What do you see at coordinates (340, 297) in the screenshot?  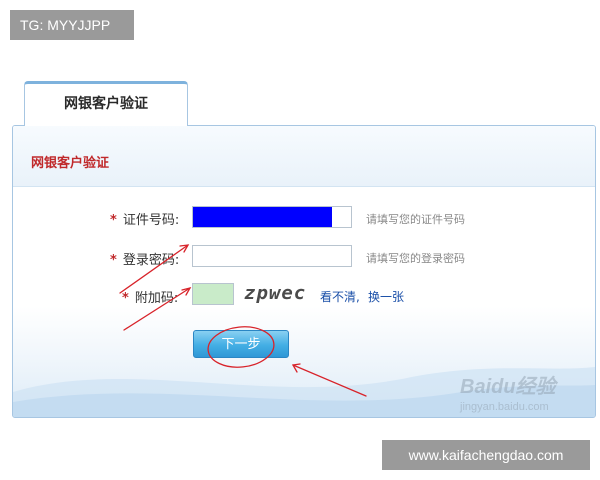 I see `captcha-unclear-text: 看不清,` at bounding box center [340, 297].